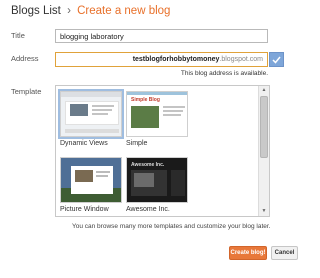 This screenshot has height=278, width=320. I want to click on title-label: Title, so click(18, 35).